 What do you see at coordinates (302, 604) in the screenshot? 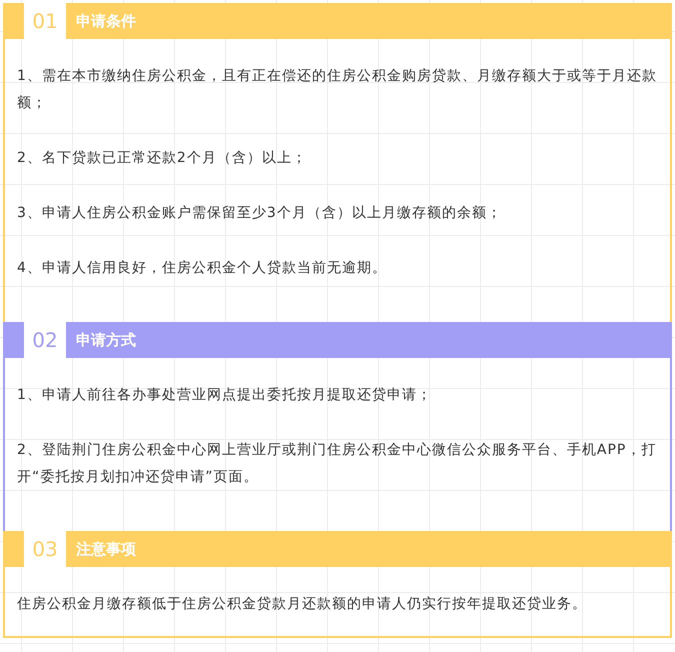
I see `paragraph: 住房公积金月缴存额低于住房公积金贷款月还款额的申请人仍实行按年提取还贷业务。` at bounding box center [302, 604].